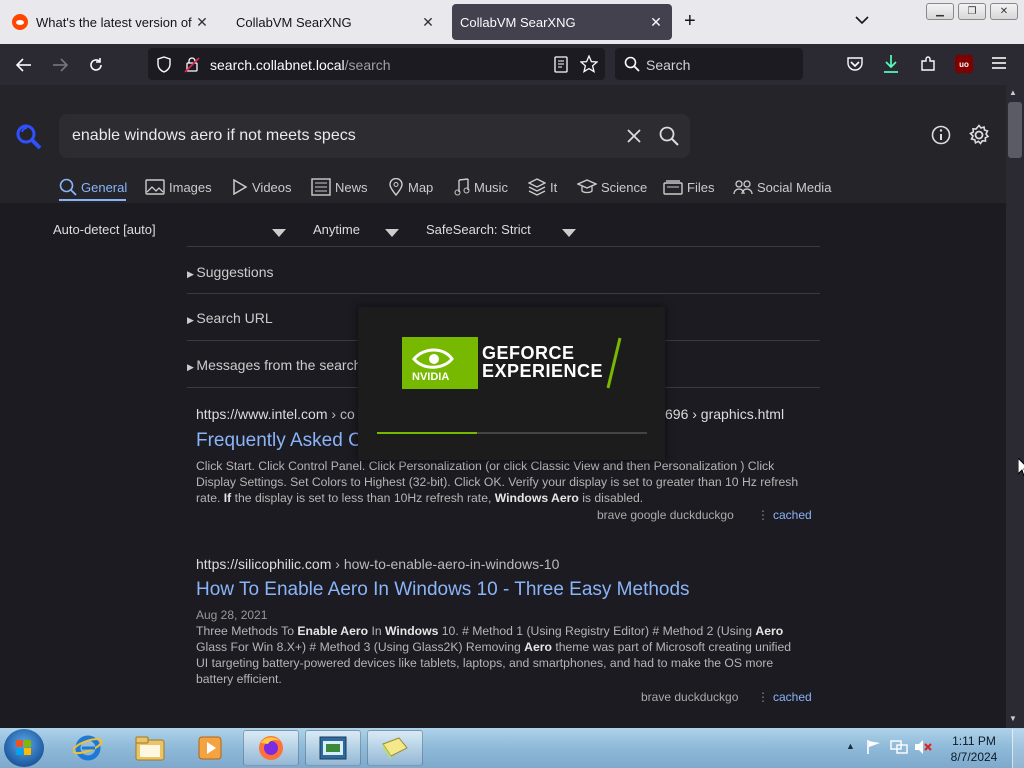 This screenshot has width=1024, height=768. I want to click on bookmark-star-icon, so click(589, 66).